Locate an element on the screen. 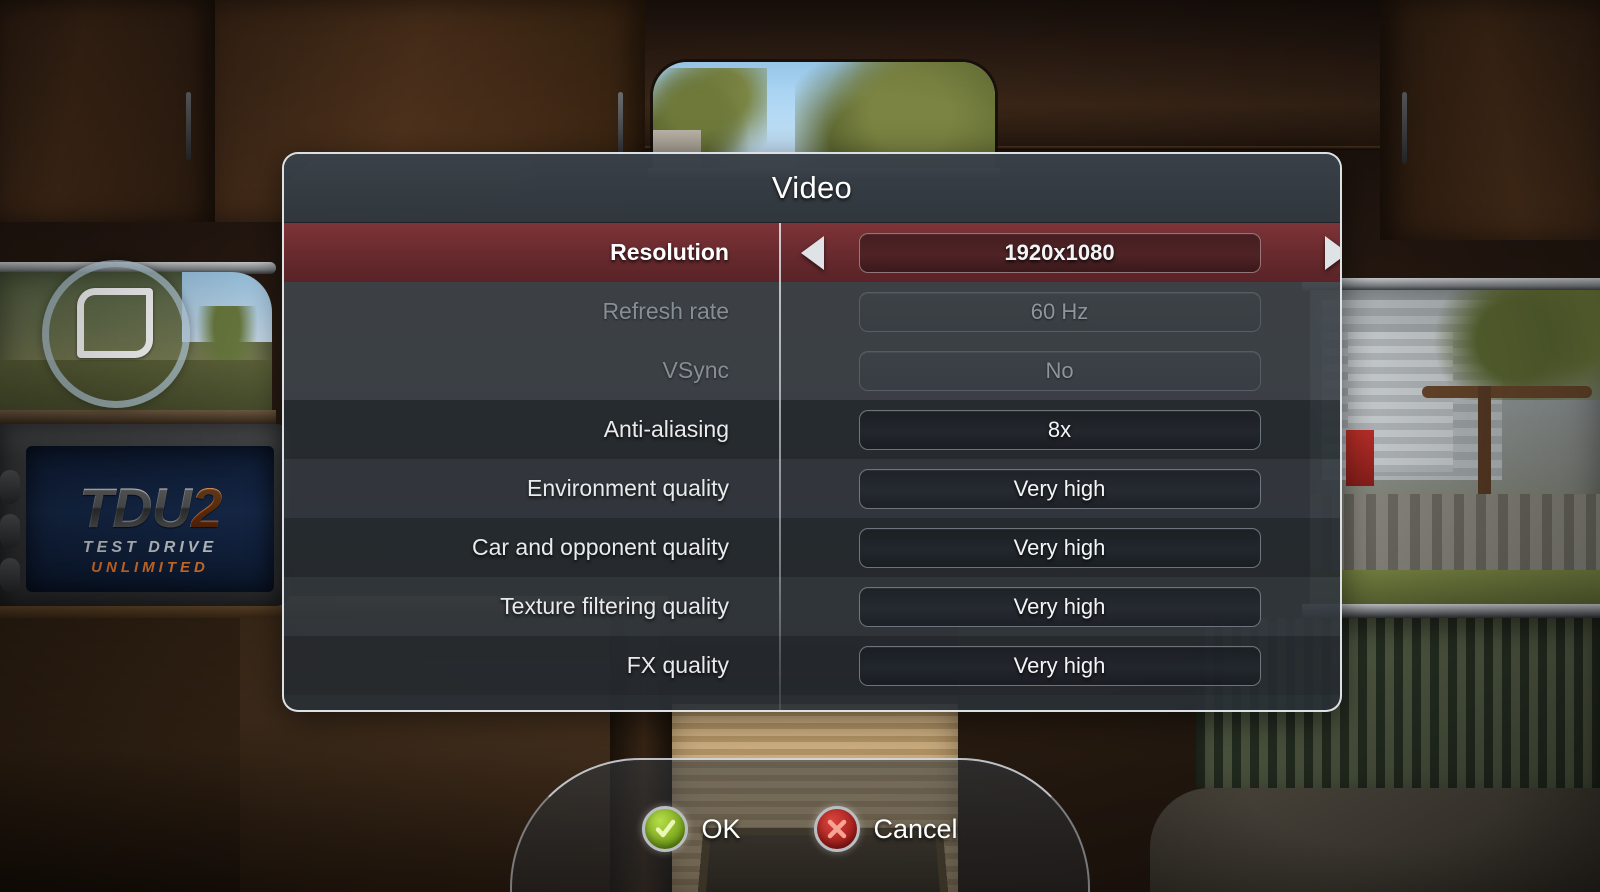 This screenshot has height=892, width=1600. action-bar: OK Cancel is located at coordinates (800, 825).